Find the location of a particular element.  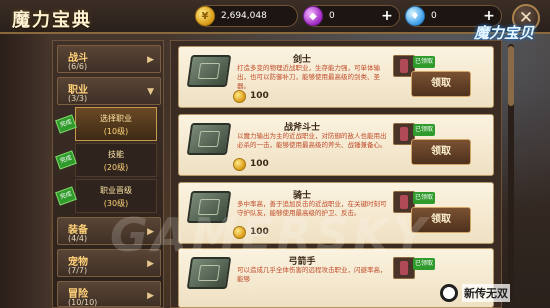

top-bar: 魔力宝典 ¥ 2,694,048 ◆ 0 + ♦ 0 + ✕ is located at coordinates (275, 17).